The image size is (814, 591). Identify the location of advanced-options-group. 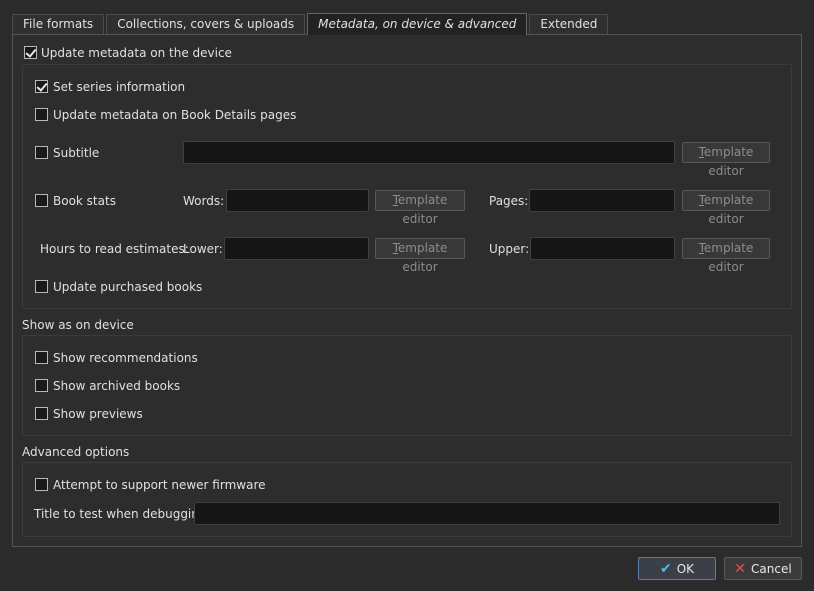
(407, 499).